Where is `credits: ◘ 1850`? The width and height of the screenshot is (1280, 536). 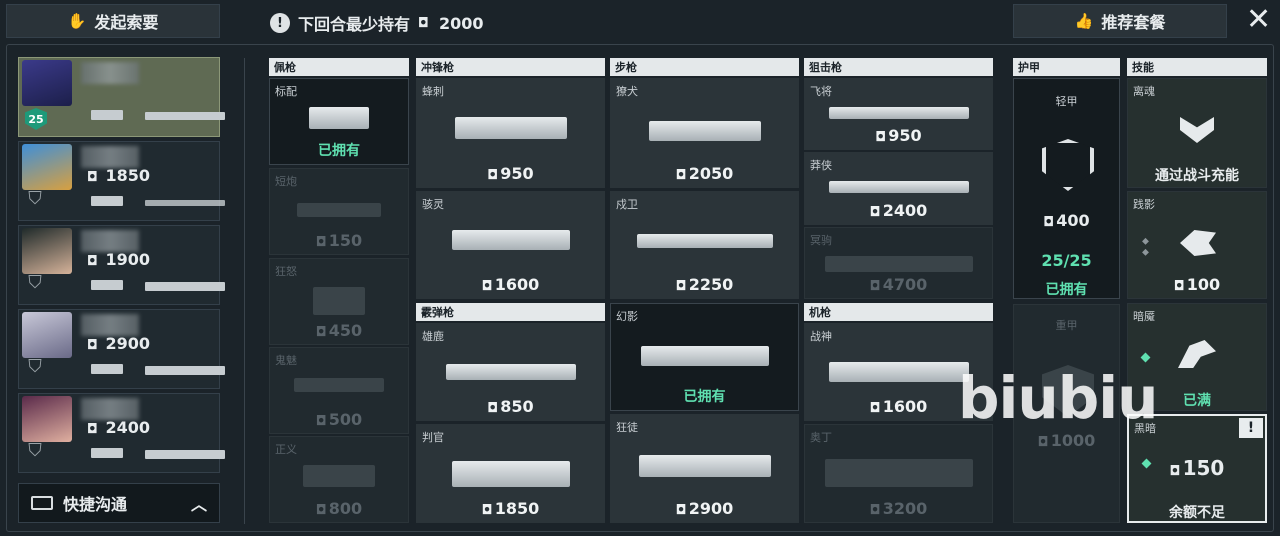
credits: ◘ 1850 is located at coordinates (119, 175).